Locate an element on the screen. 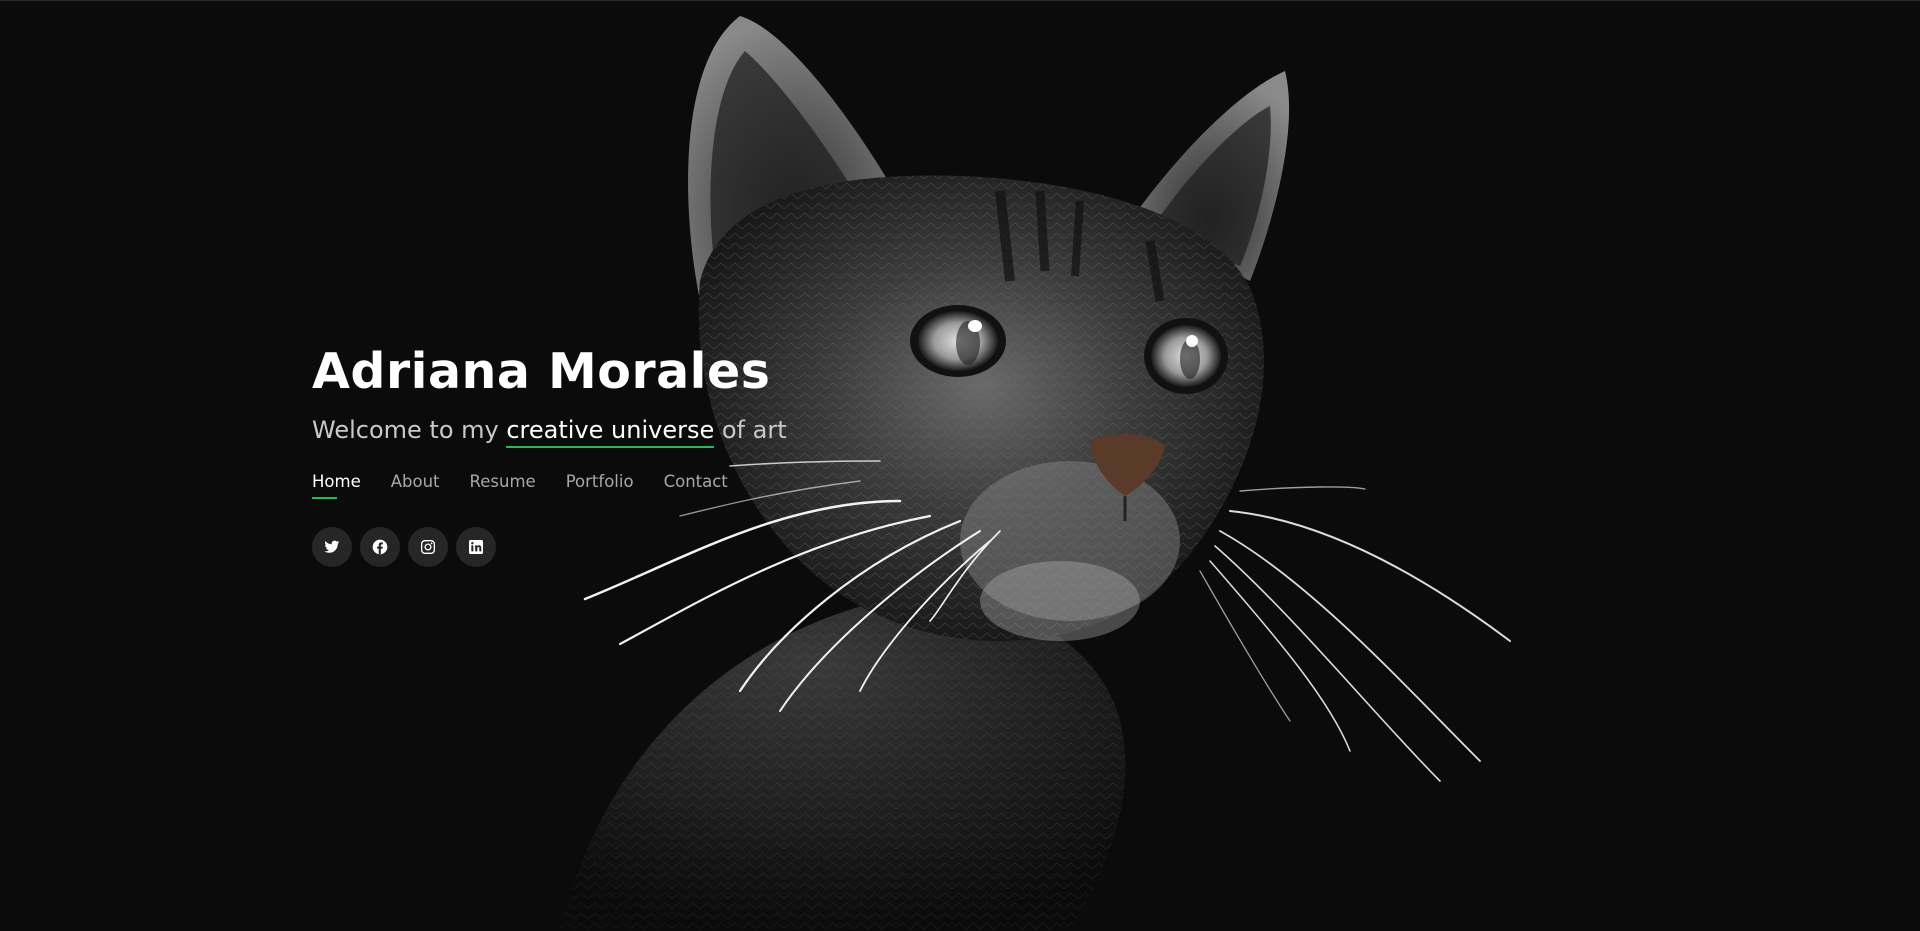 This screenshot has width=1920, height=931. instagram-icon is located at coordinates (428, 547).